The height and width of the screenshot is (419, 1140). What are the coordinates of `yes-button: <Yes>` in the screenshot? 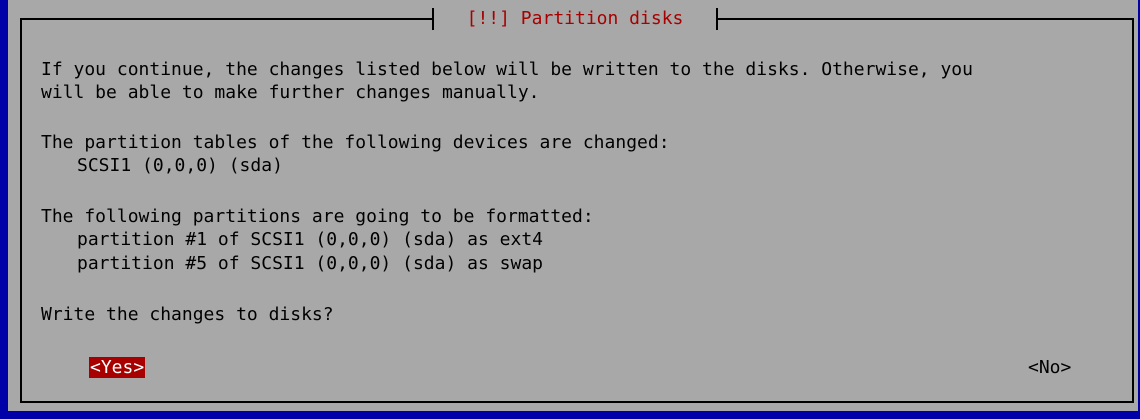 It's located at (117, 367).